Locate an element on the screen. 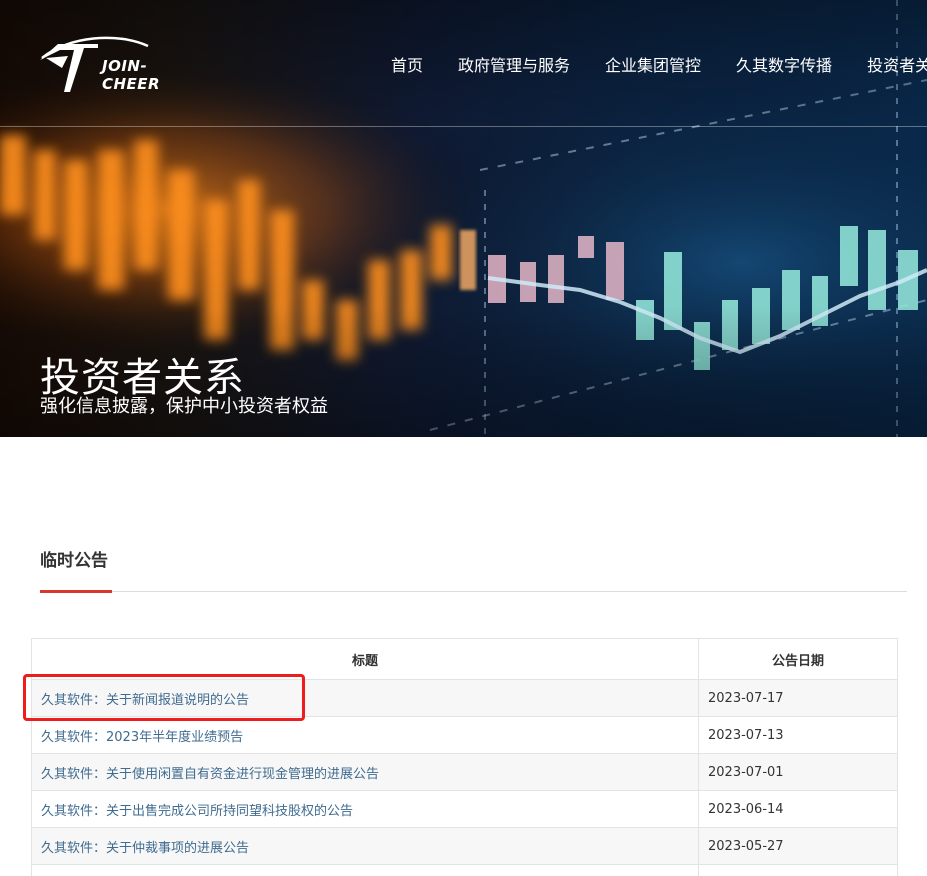 Image resolution: width=927 pixels, height=876 pixels. table-row: 久其软件：关于使用闲置自有资金进行现金管理的进展公告 2023-07-01 is located at coordinates (464, 772).